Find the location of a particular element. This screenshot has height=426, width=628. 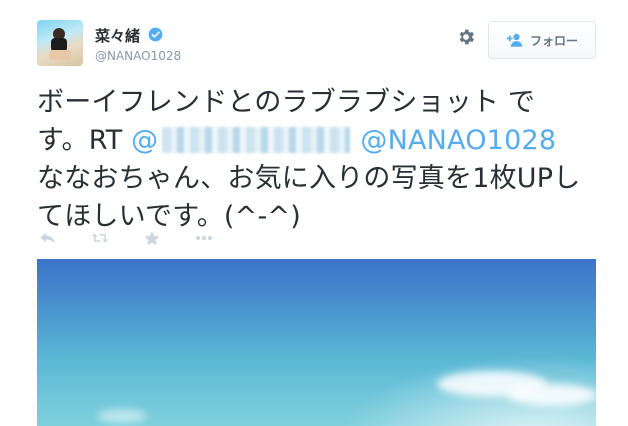

tweet-line-3: ななおちゃん、お気に入りの写真を1枚UPし is located at coordinates (309, 178).